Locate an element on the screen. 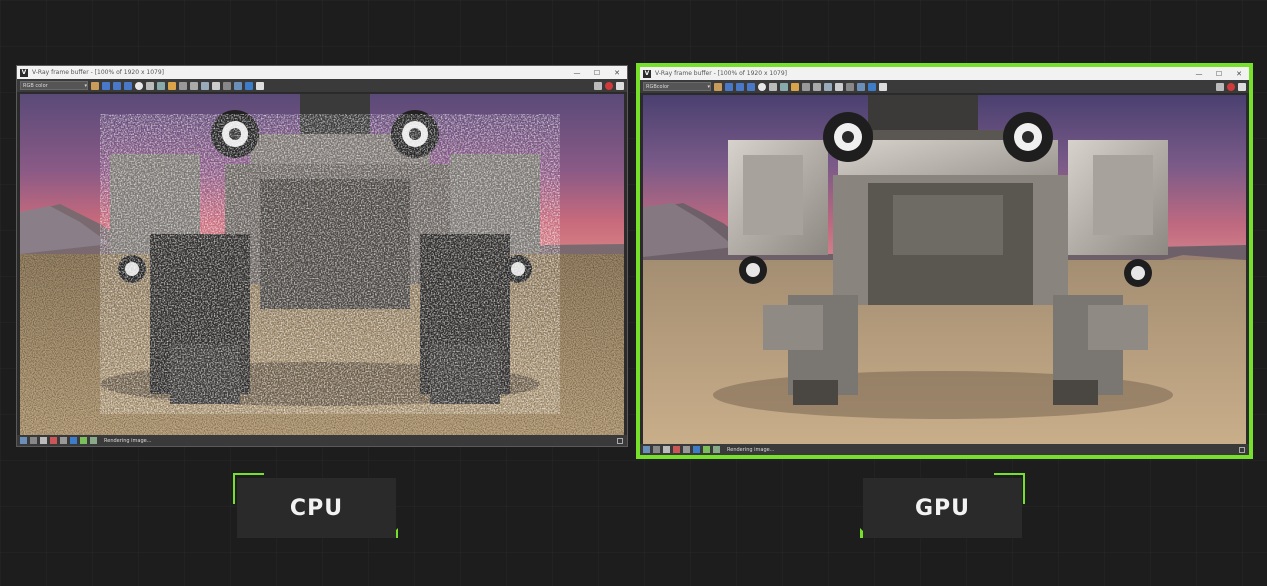  channel-select: RGB color ▾ is located at coordinates (54, 85).